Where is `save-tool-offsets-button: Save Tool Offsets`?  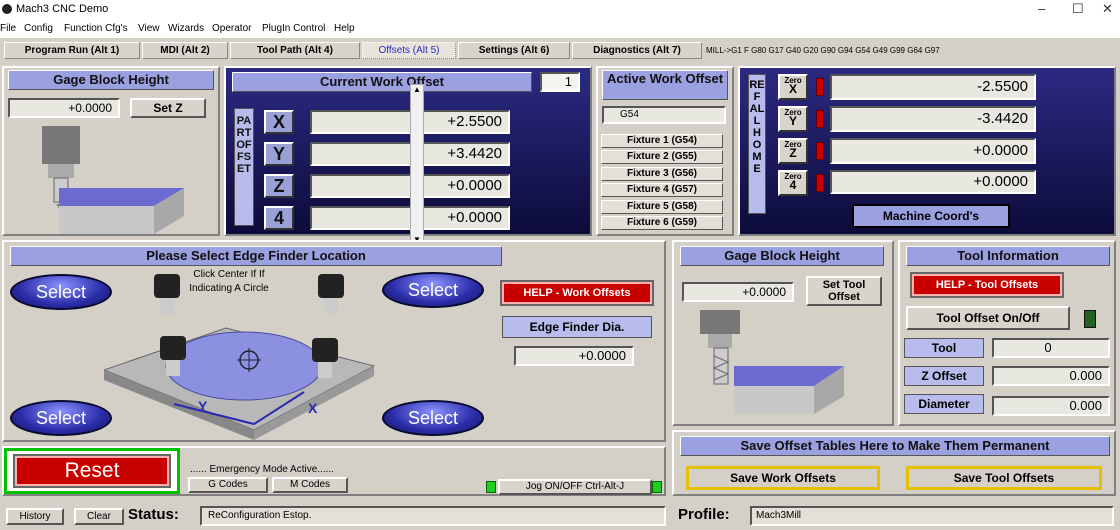 save-tool-offsets-button: Save Tool Offsets is located at coordinates (1004, 478).